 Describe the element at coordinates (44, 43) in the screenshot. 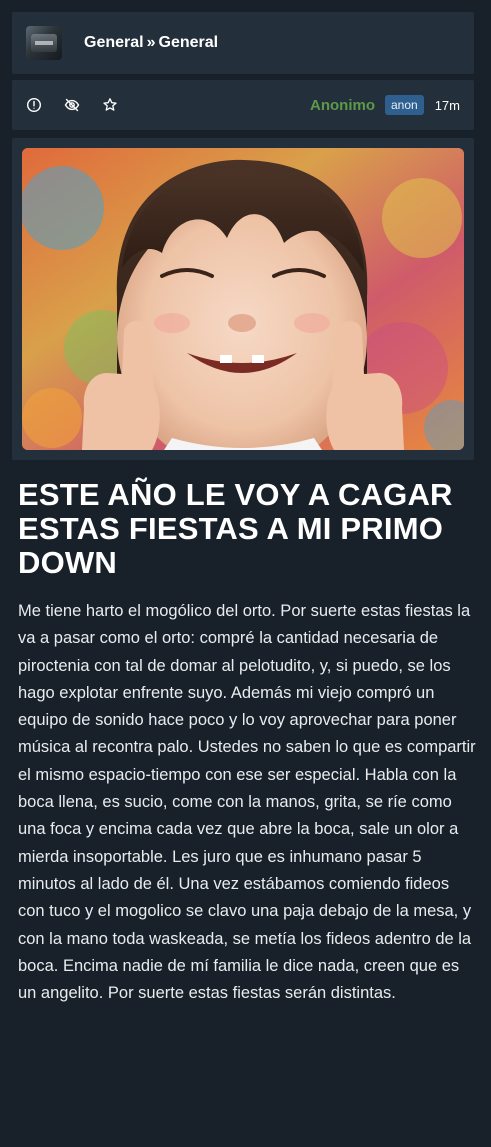

I see `category-thumbnail` at that location.